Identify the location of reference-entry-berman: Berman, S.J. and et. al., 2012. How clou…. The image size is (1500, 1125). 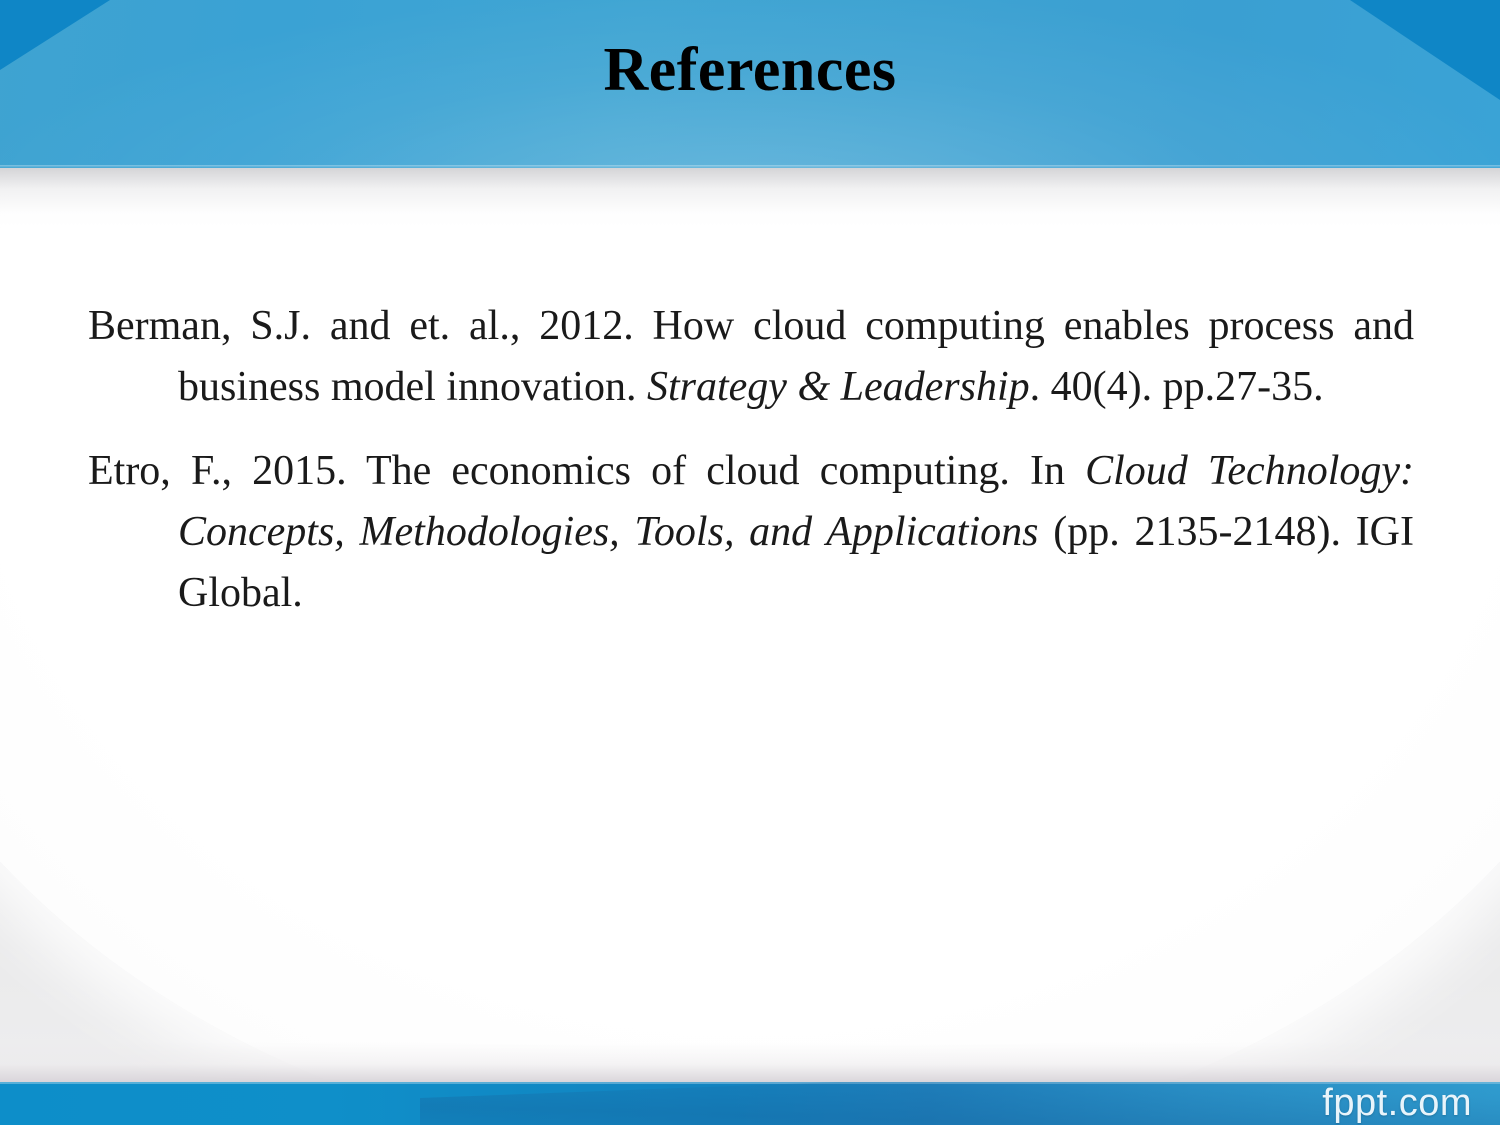
(751, 357).